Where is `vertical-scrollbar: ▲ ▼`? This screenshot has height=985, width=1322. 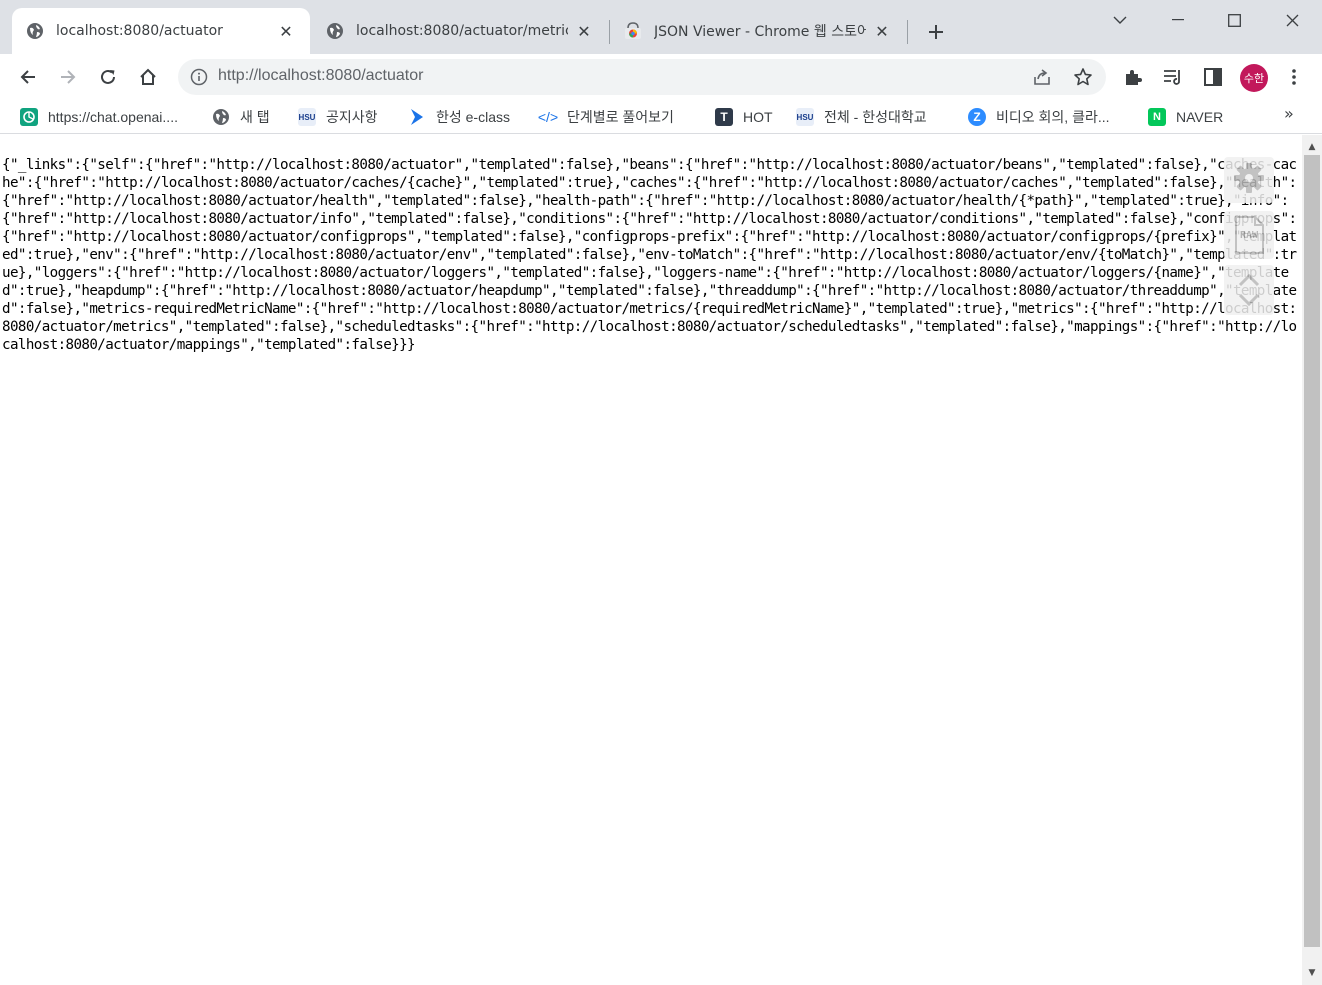
vertical-scrollbar: ▲ ▼ is located at coordinates (1312, 560).